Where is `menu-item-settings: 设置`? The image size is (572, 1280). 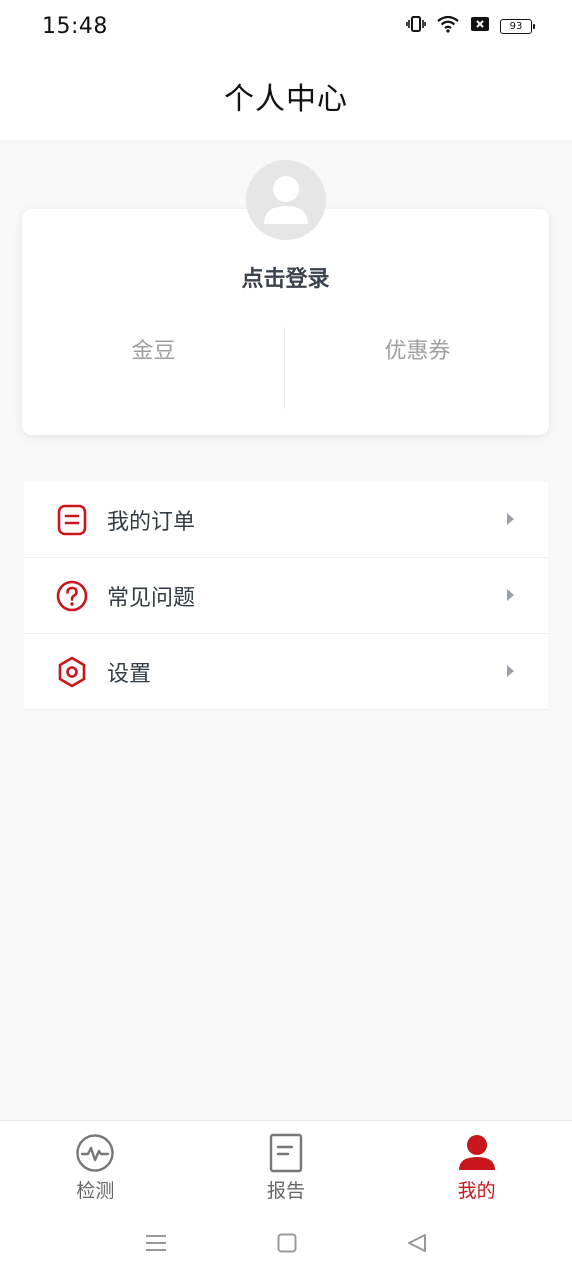 menu-item-settings: 设置 is located at coordinates (286, 672).